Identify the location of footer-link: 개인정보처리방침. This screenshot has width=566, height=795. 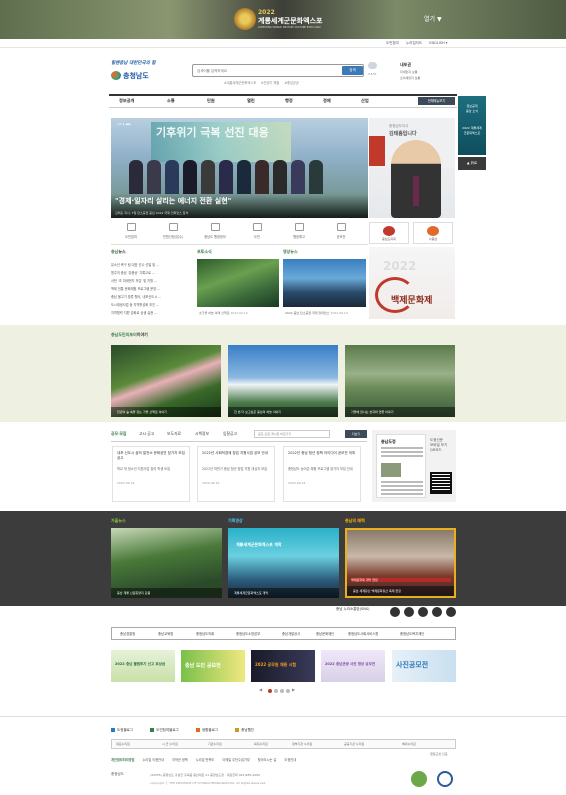
(122, 760).